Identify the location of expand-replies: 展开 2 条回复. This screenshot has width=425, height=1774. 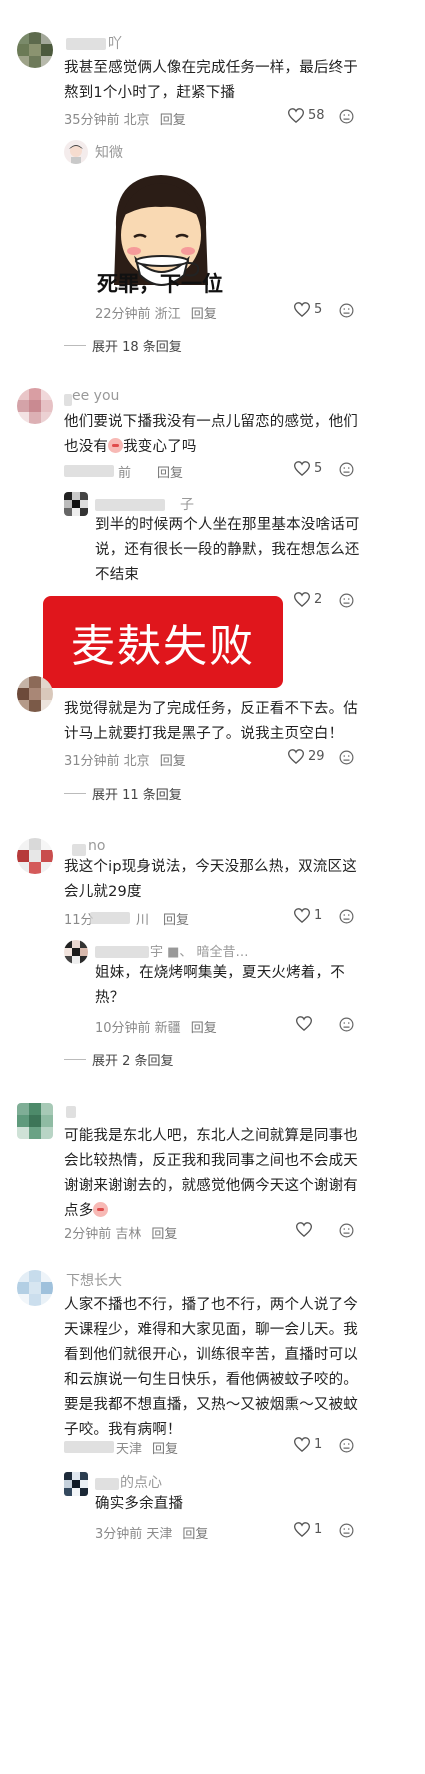
(119, 1059).